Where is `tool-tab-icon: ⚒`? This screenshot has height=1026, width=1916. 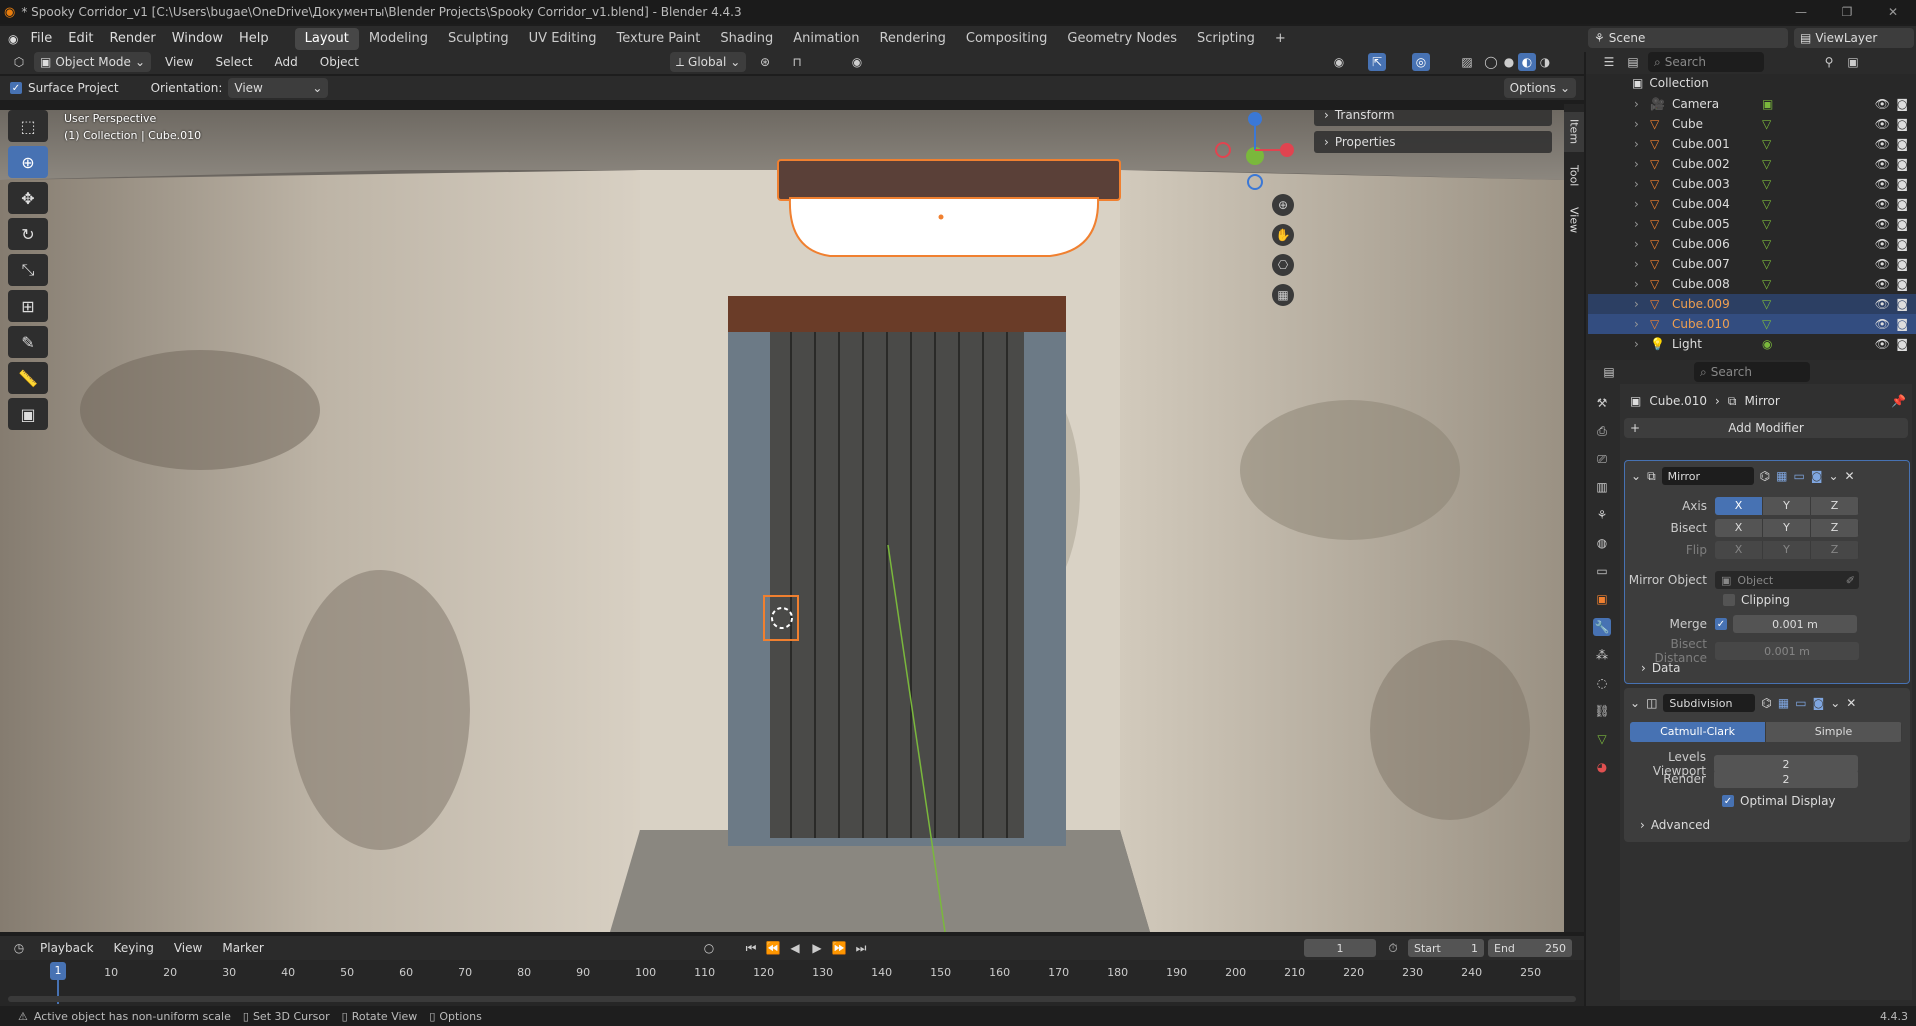 tool-tab-icon: ⚒ is located at coordinates (1602, 403).